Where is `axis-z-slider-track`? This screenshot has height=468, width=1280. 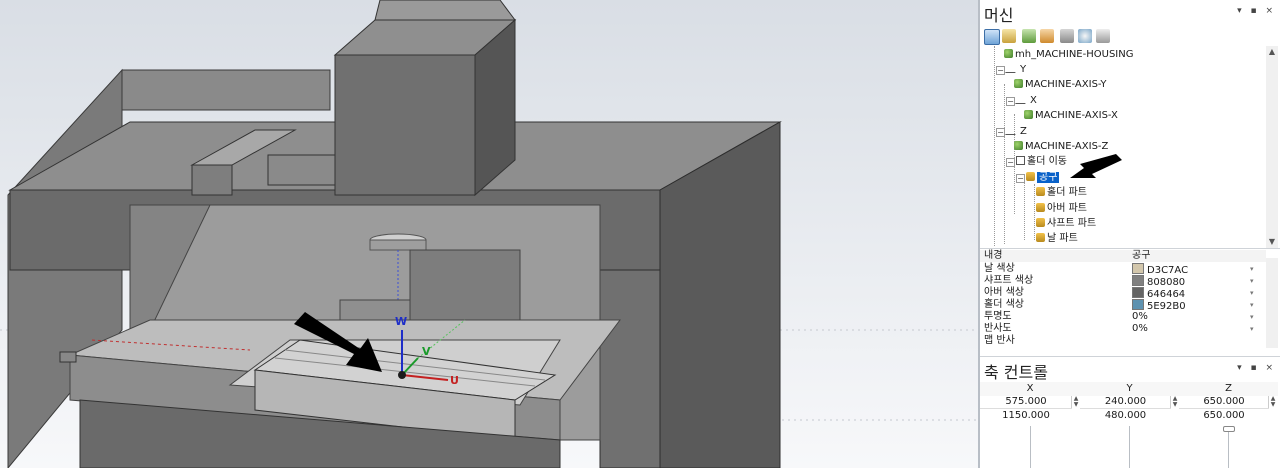 axis-z-slider-track is located at coordinates (1228, 447).